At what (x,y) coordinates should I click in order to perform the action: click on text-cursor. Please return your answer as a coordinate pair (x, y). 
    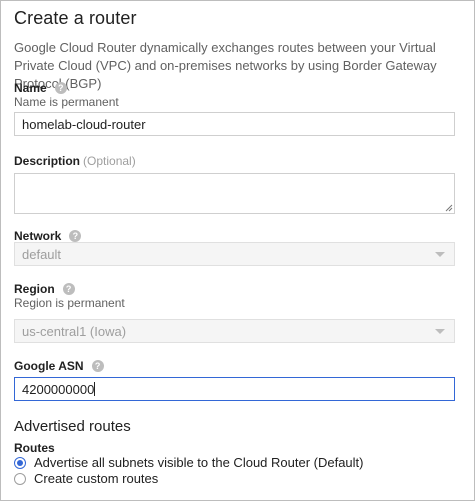
    Looking at the image, I should click on (95, 389).